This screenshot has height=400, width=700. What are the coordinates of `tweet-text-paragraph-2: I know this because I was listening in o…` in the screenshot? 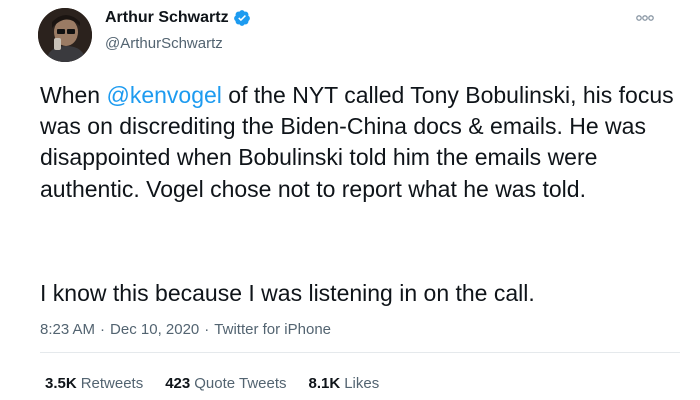 It's located at (287, 293).